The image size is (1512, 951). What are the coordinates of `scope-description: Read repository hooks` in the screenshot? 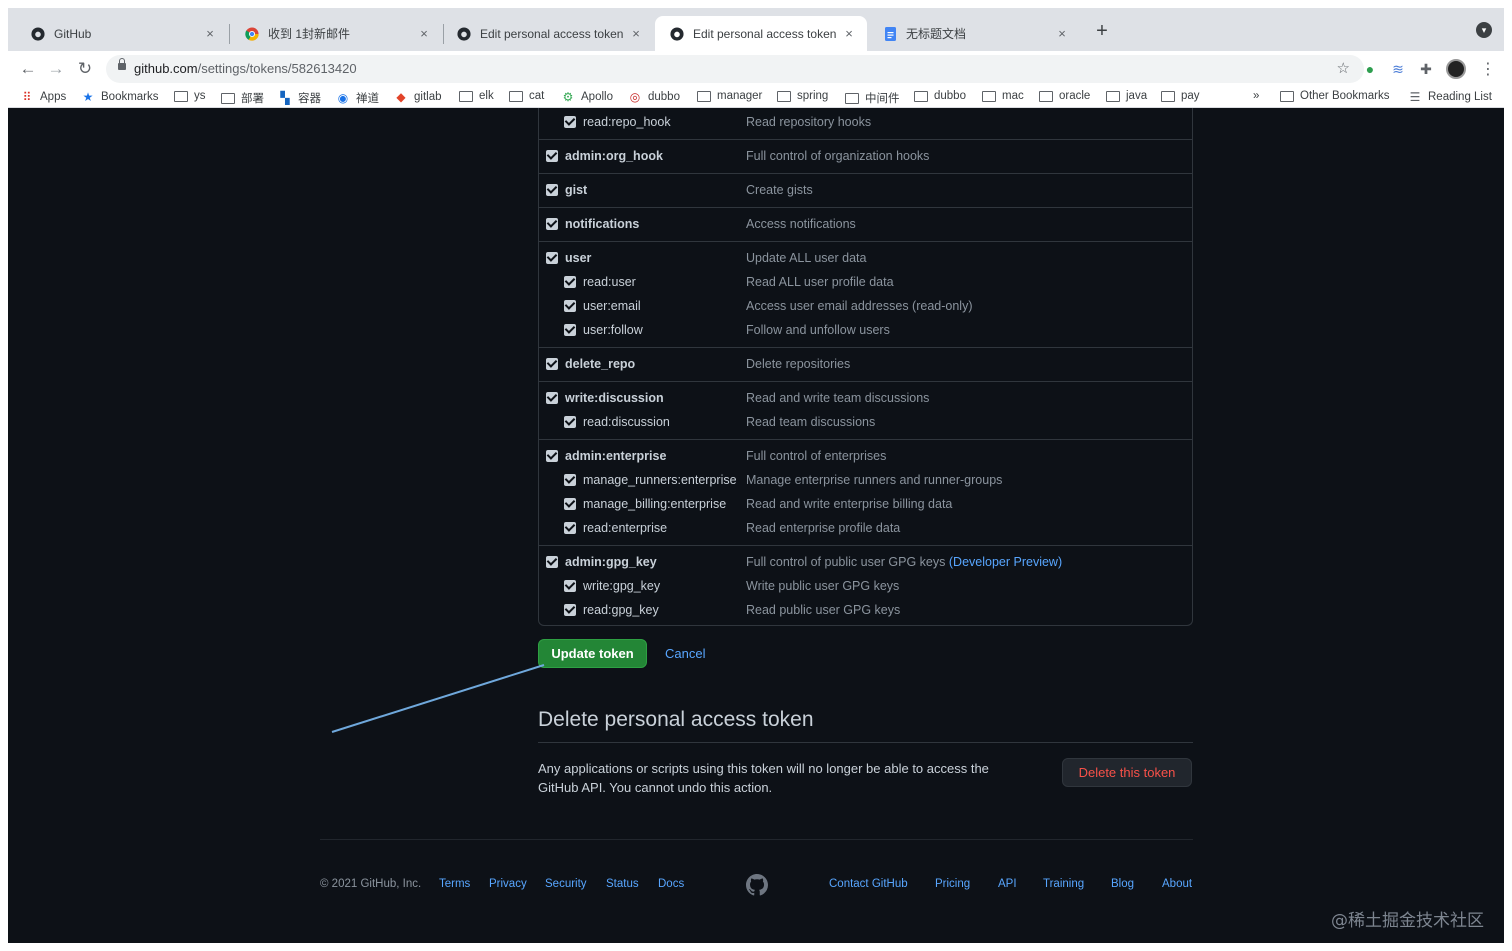 It's located at (809, 122).